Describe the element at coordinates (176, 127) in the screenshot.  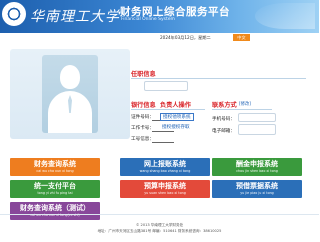
I see `authorize-access-link: 授权授权存取` at that location.